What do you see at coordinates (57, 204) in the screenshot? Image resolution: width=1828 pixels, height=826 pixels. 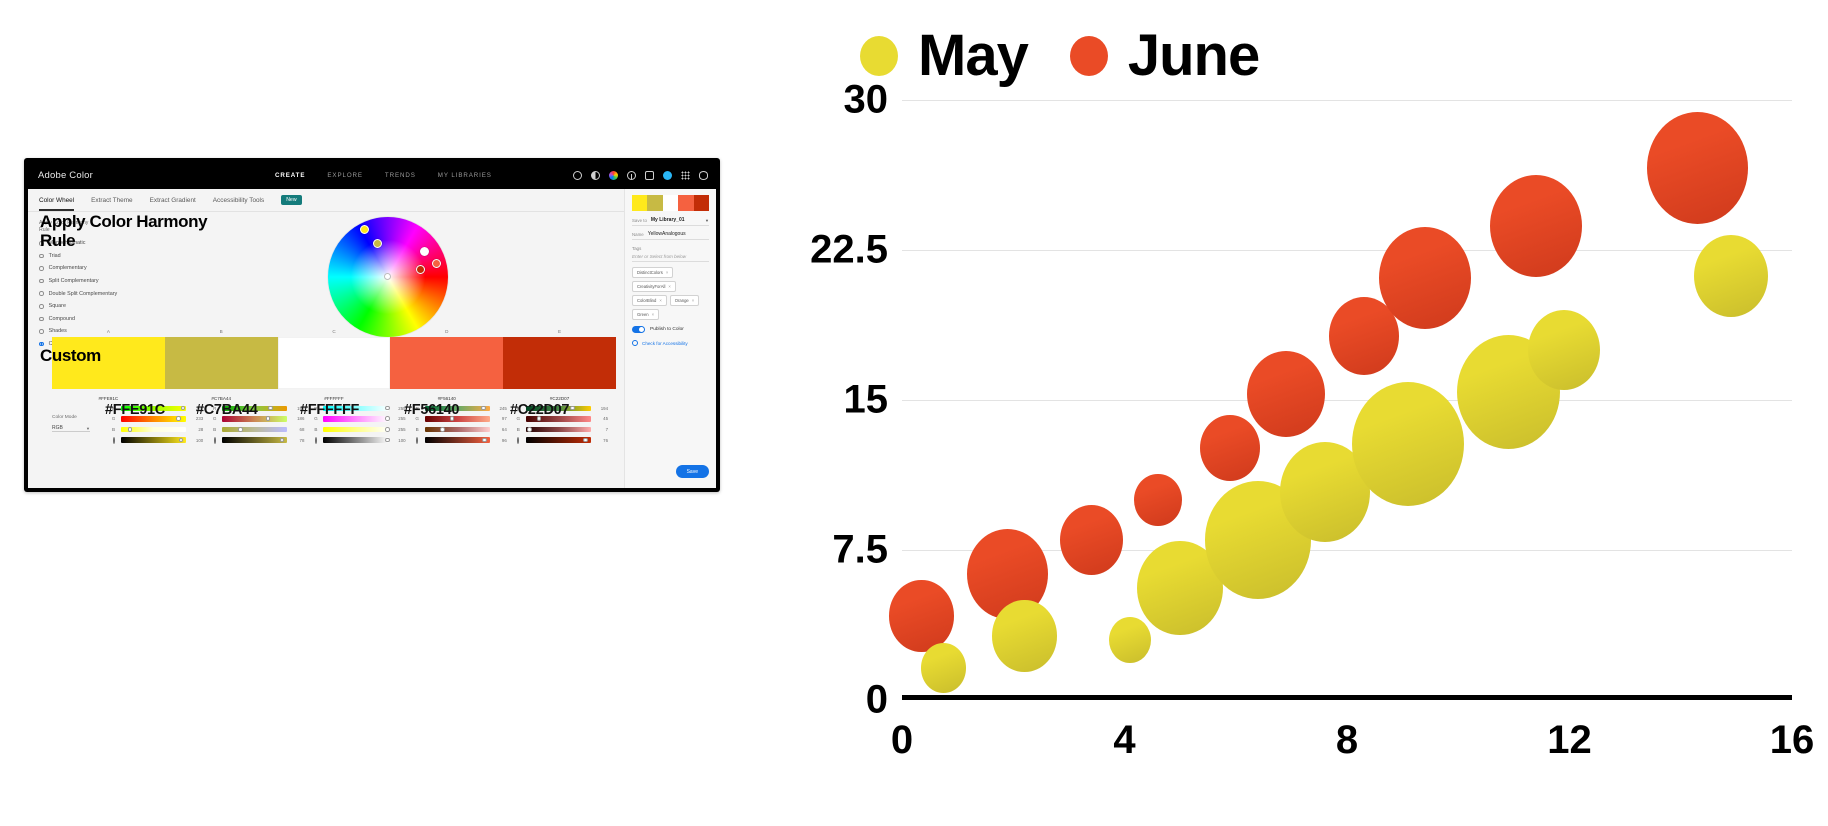 I see `tab-color-wheel: Color Wheel` at bounding box center [57, 204].